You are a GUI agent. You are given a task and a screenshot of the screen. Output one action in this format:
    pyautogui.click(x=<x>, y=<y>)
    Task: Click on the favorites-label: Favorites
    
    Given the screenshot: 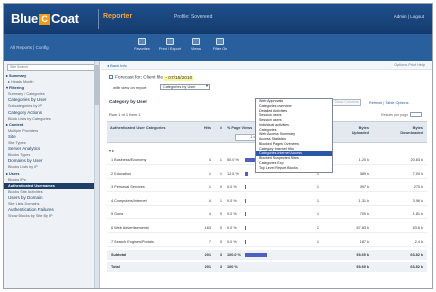 What is the action you would take?
    pyautogui.click(x=142, y=49)
    